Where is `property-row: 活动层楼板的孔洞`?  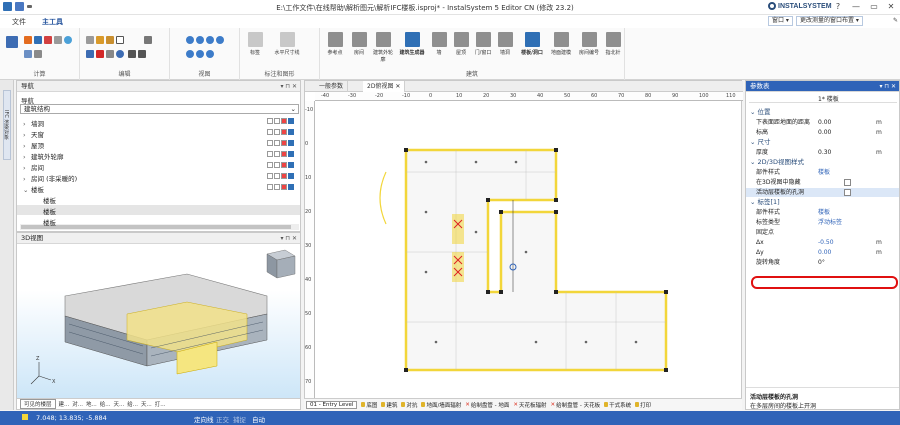 property-row: 活动层楼板的孔洞 is located at coordinates (822, 192).